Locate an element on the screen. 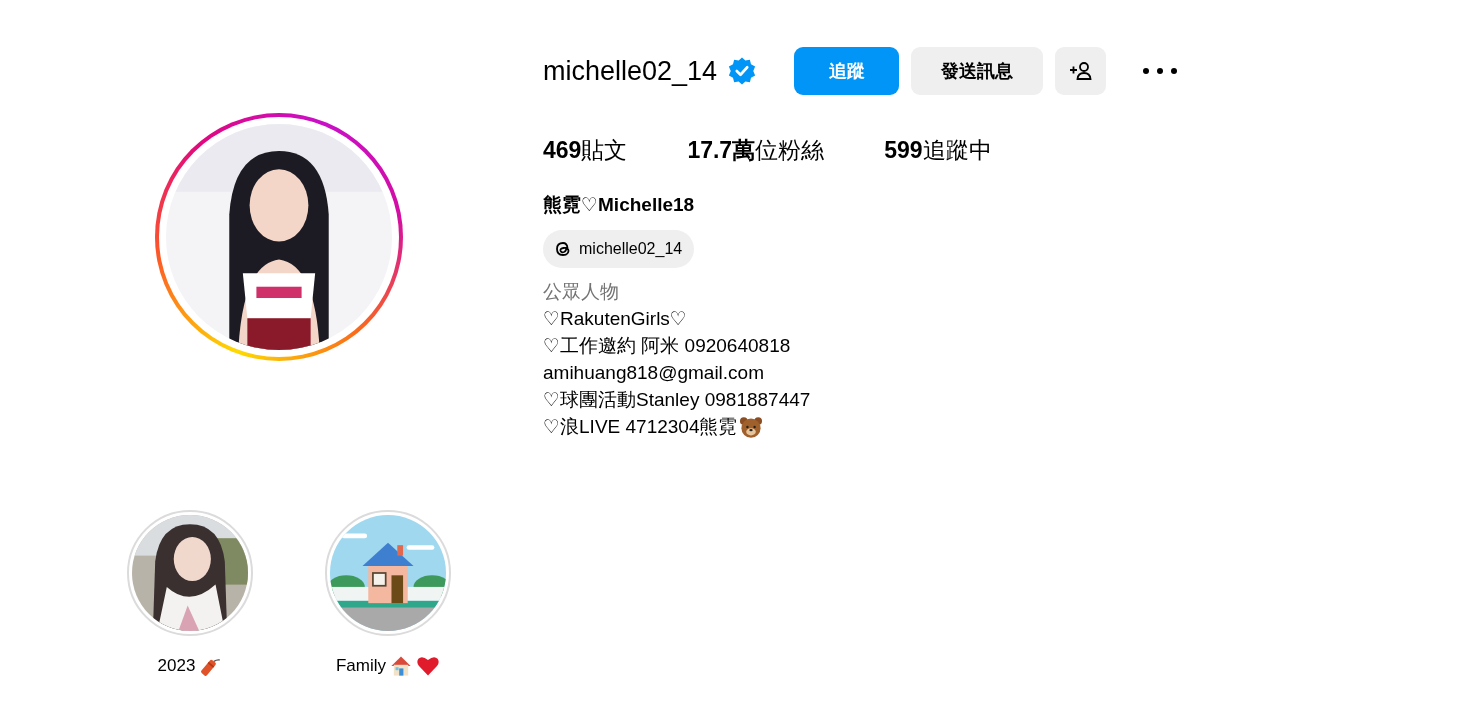 The width and height of the screenshot is (1482, 716). bio-line: ♡工作邀約 阿米 0920640818 is located at coordinates (667, 346).